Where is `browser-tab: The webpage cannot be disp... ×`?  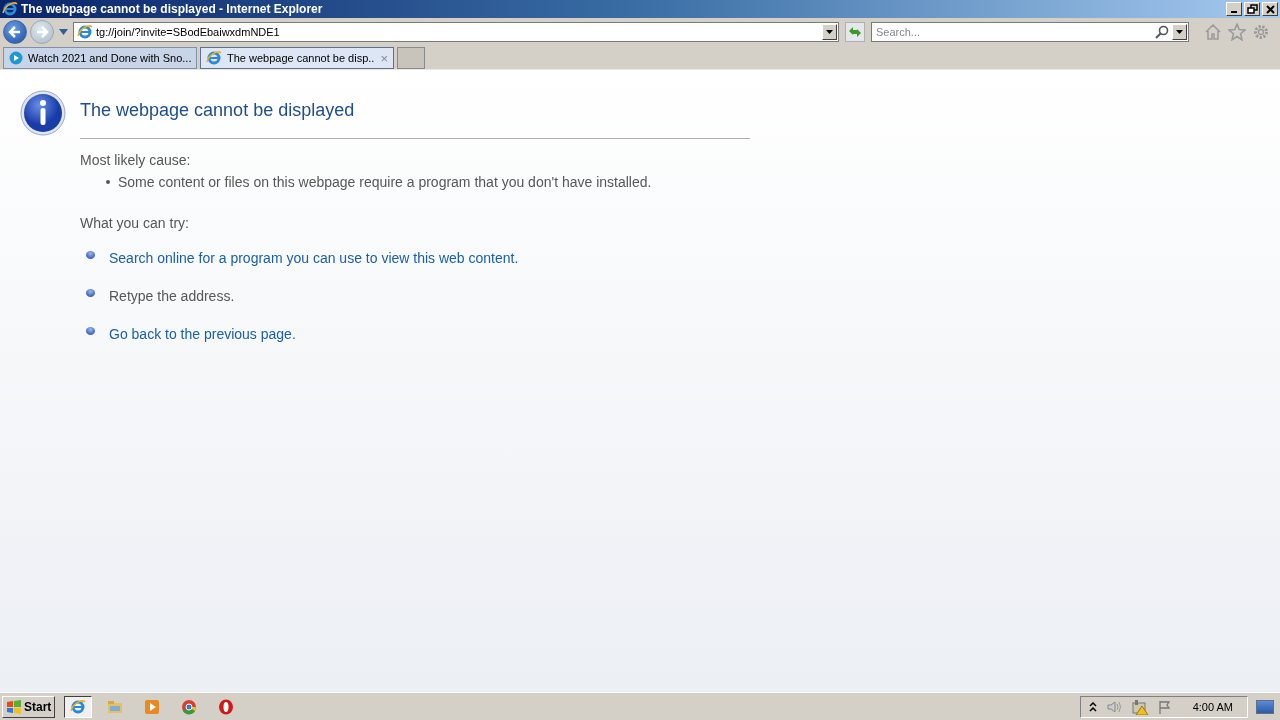
browser-tab: The webpage cannot be disp... × is located at coordinates (297, 58).